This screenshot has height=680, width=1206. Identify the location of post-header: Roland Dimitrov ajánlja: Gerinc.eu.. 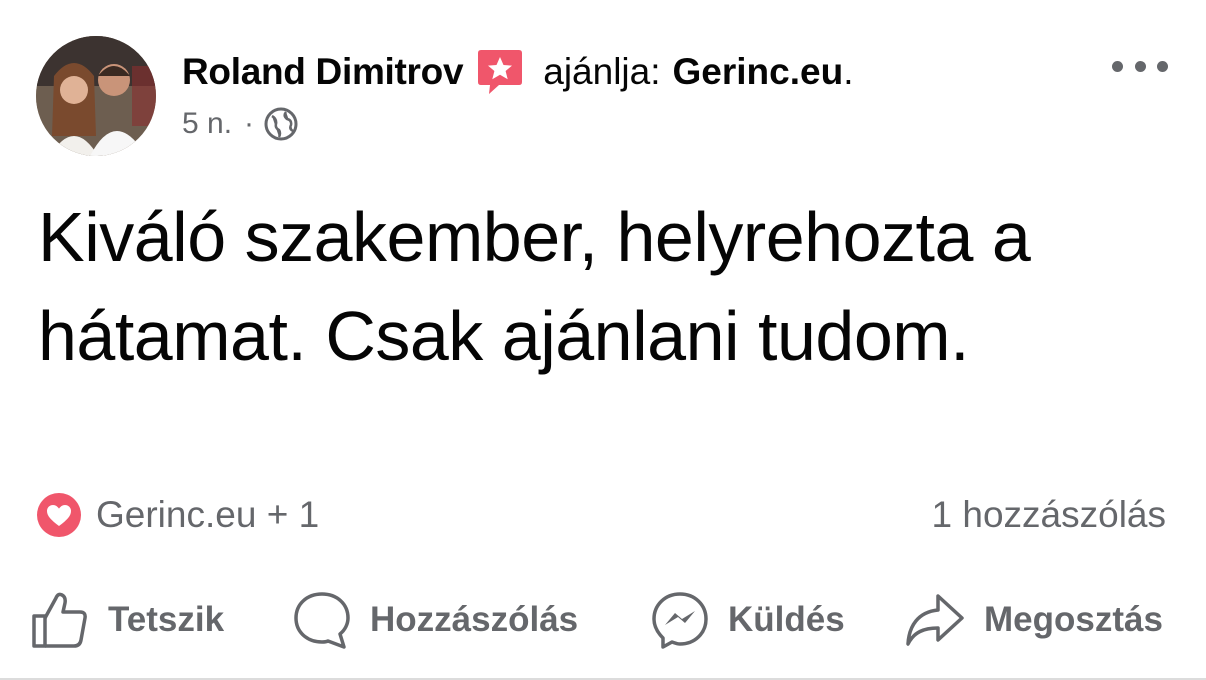
(517, 72).